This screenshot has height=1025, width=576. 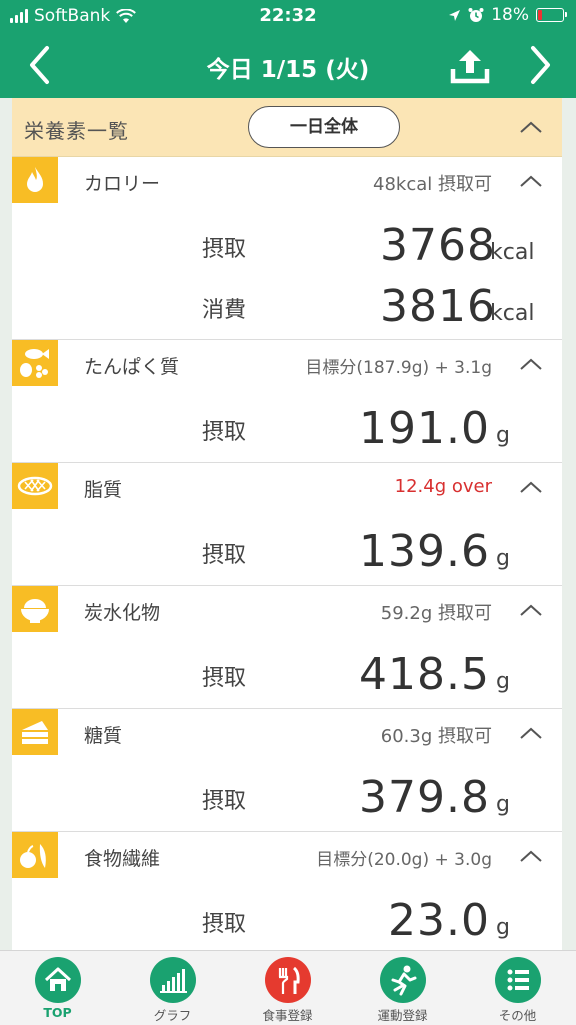 I want to click on row-value: 191.0, so click(x=424, y=428).